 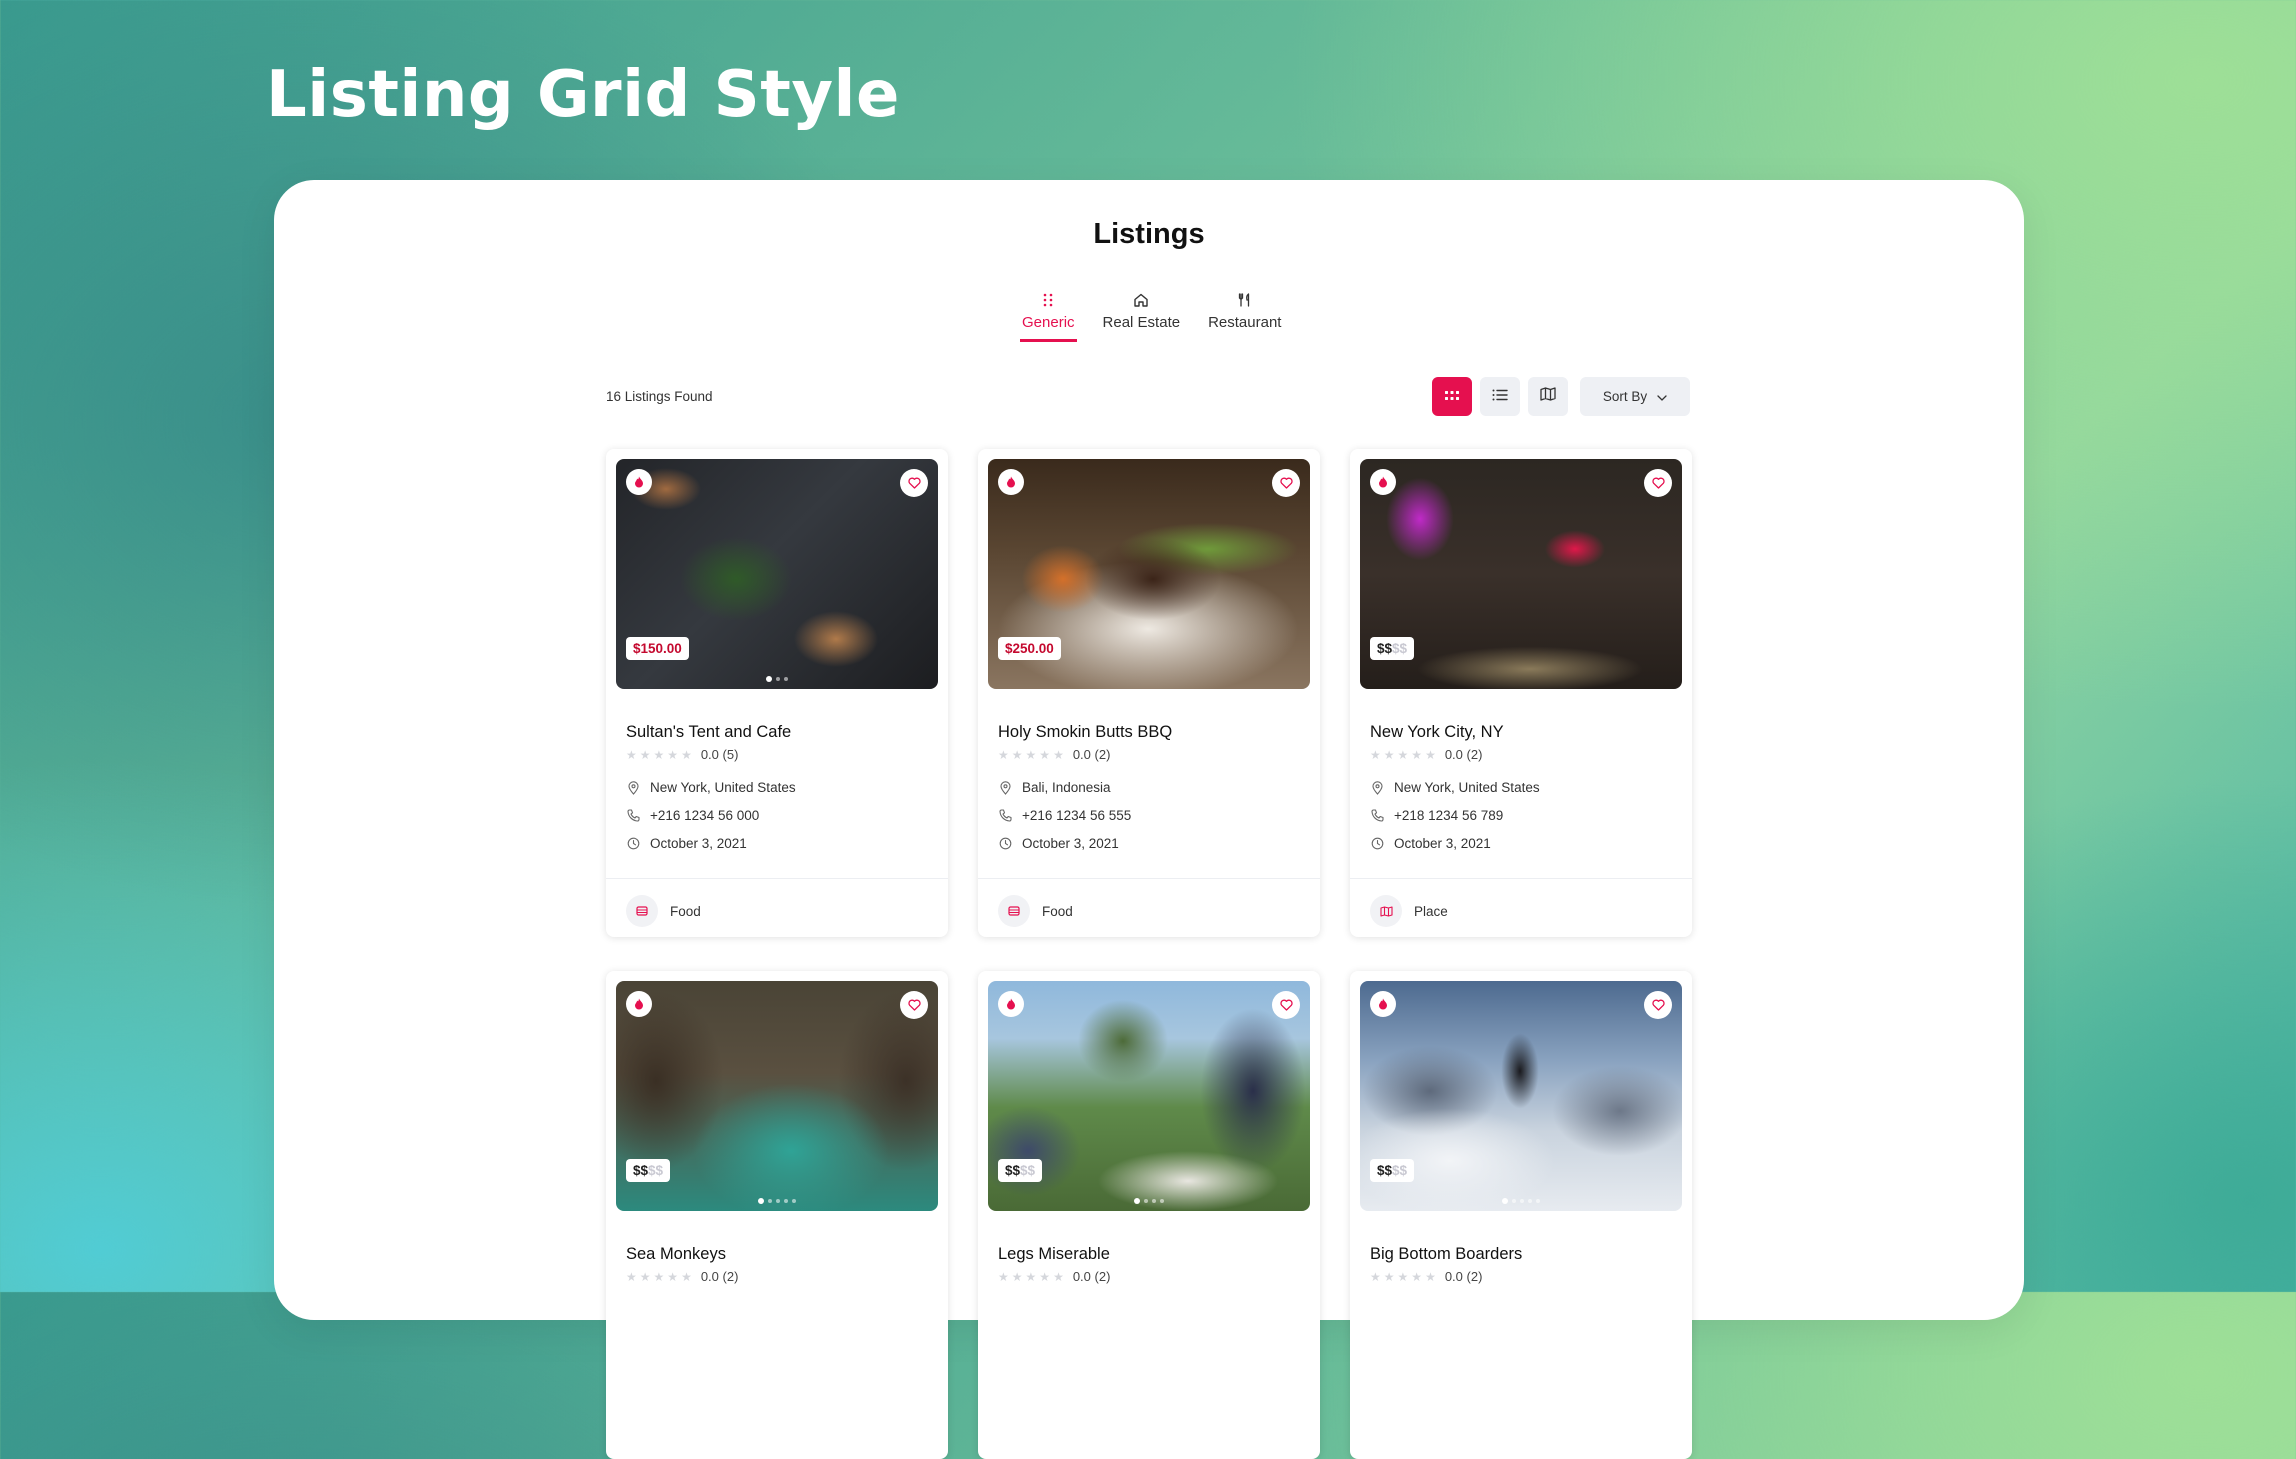 I want to click on listing-title: Sea Monkeys, so click(x=676, y=1254).